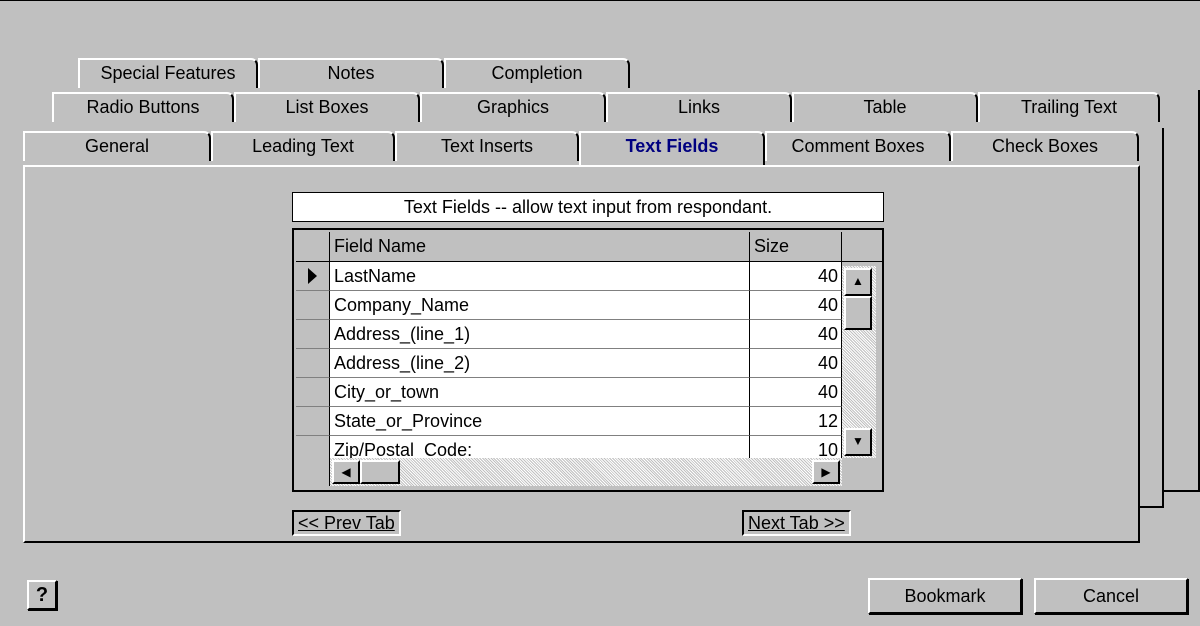  What do you see at coordinates (540, 247) in the screenshot?
I see `column-header-field-name: Field Name` at bounding box center [540, 247].